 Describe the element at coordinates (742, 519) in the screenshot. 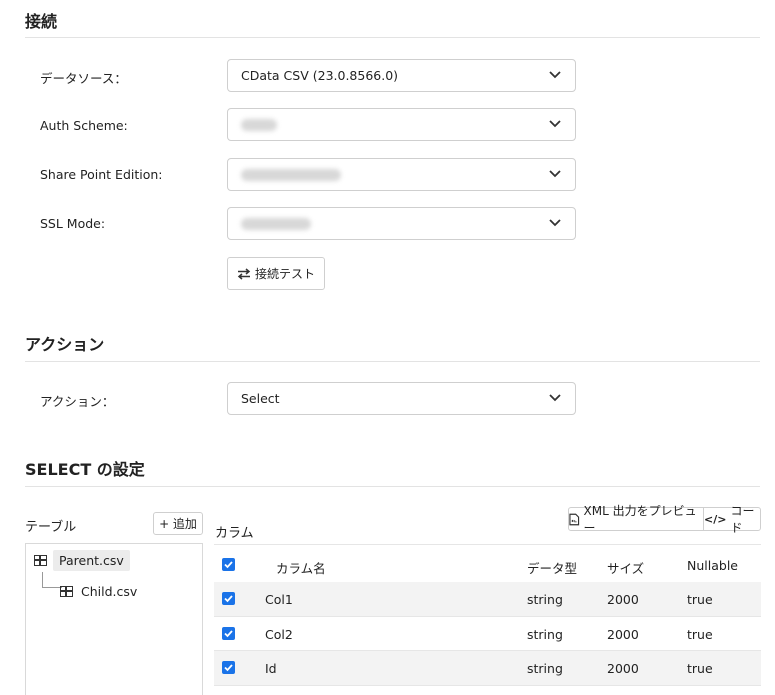

I see `code-label: コード` at that location.